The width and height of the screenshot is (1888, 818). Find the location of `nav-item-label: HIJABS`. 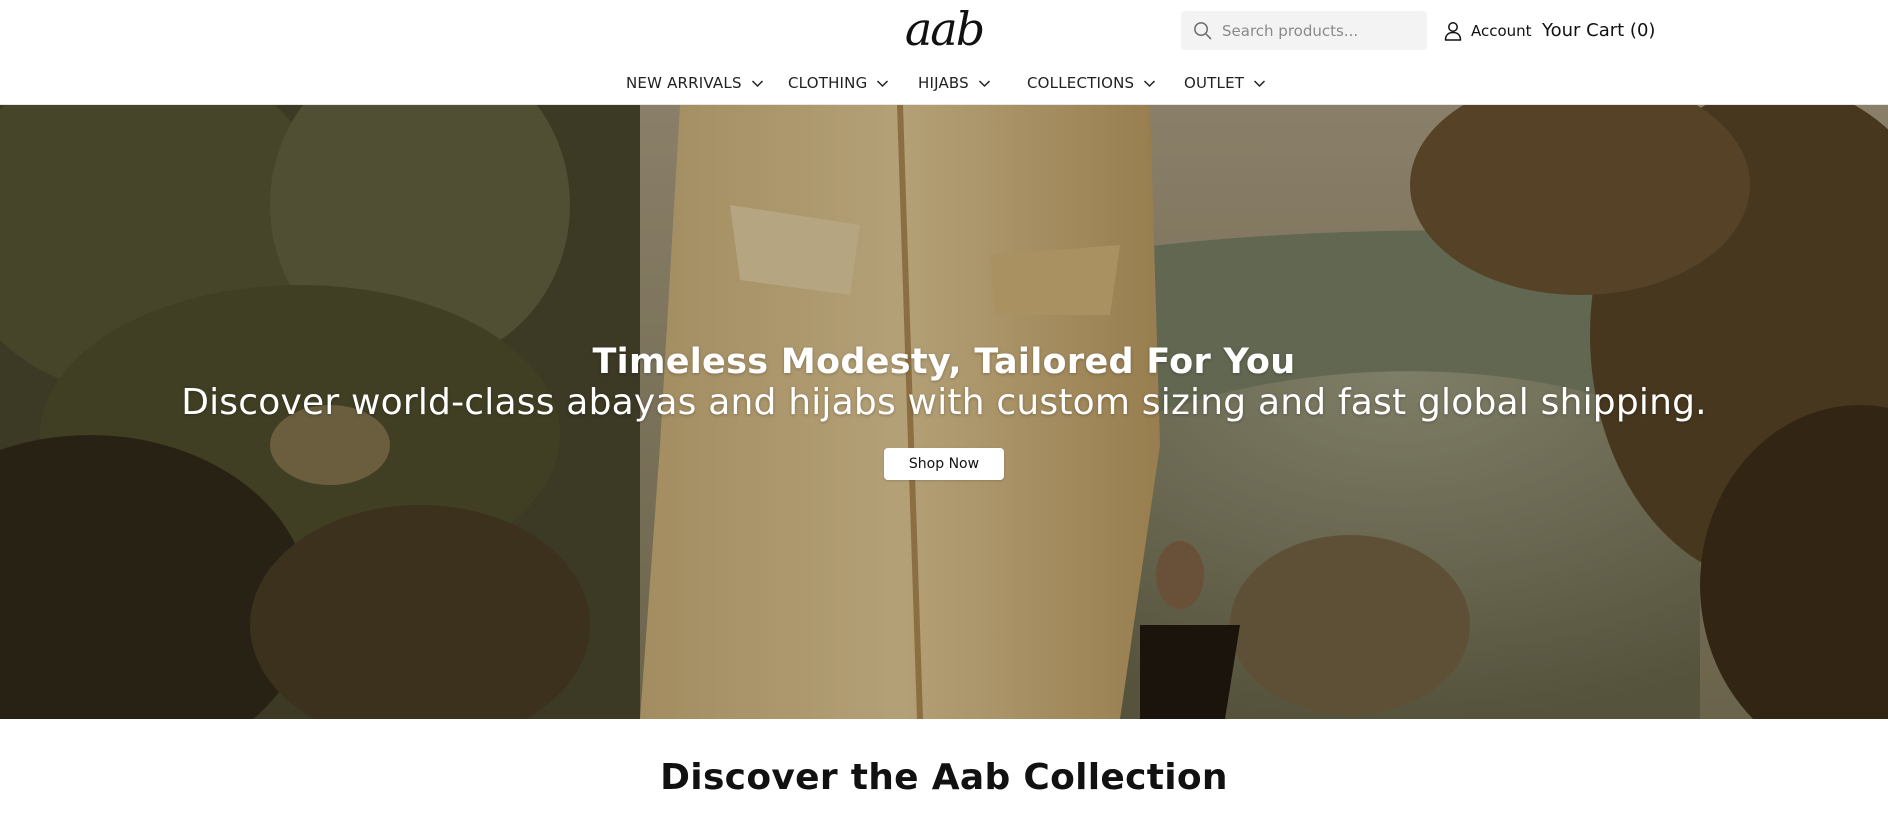

nav-item-label: HIJABS is located at coordinates (943, 83).